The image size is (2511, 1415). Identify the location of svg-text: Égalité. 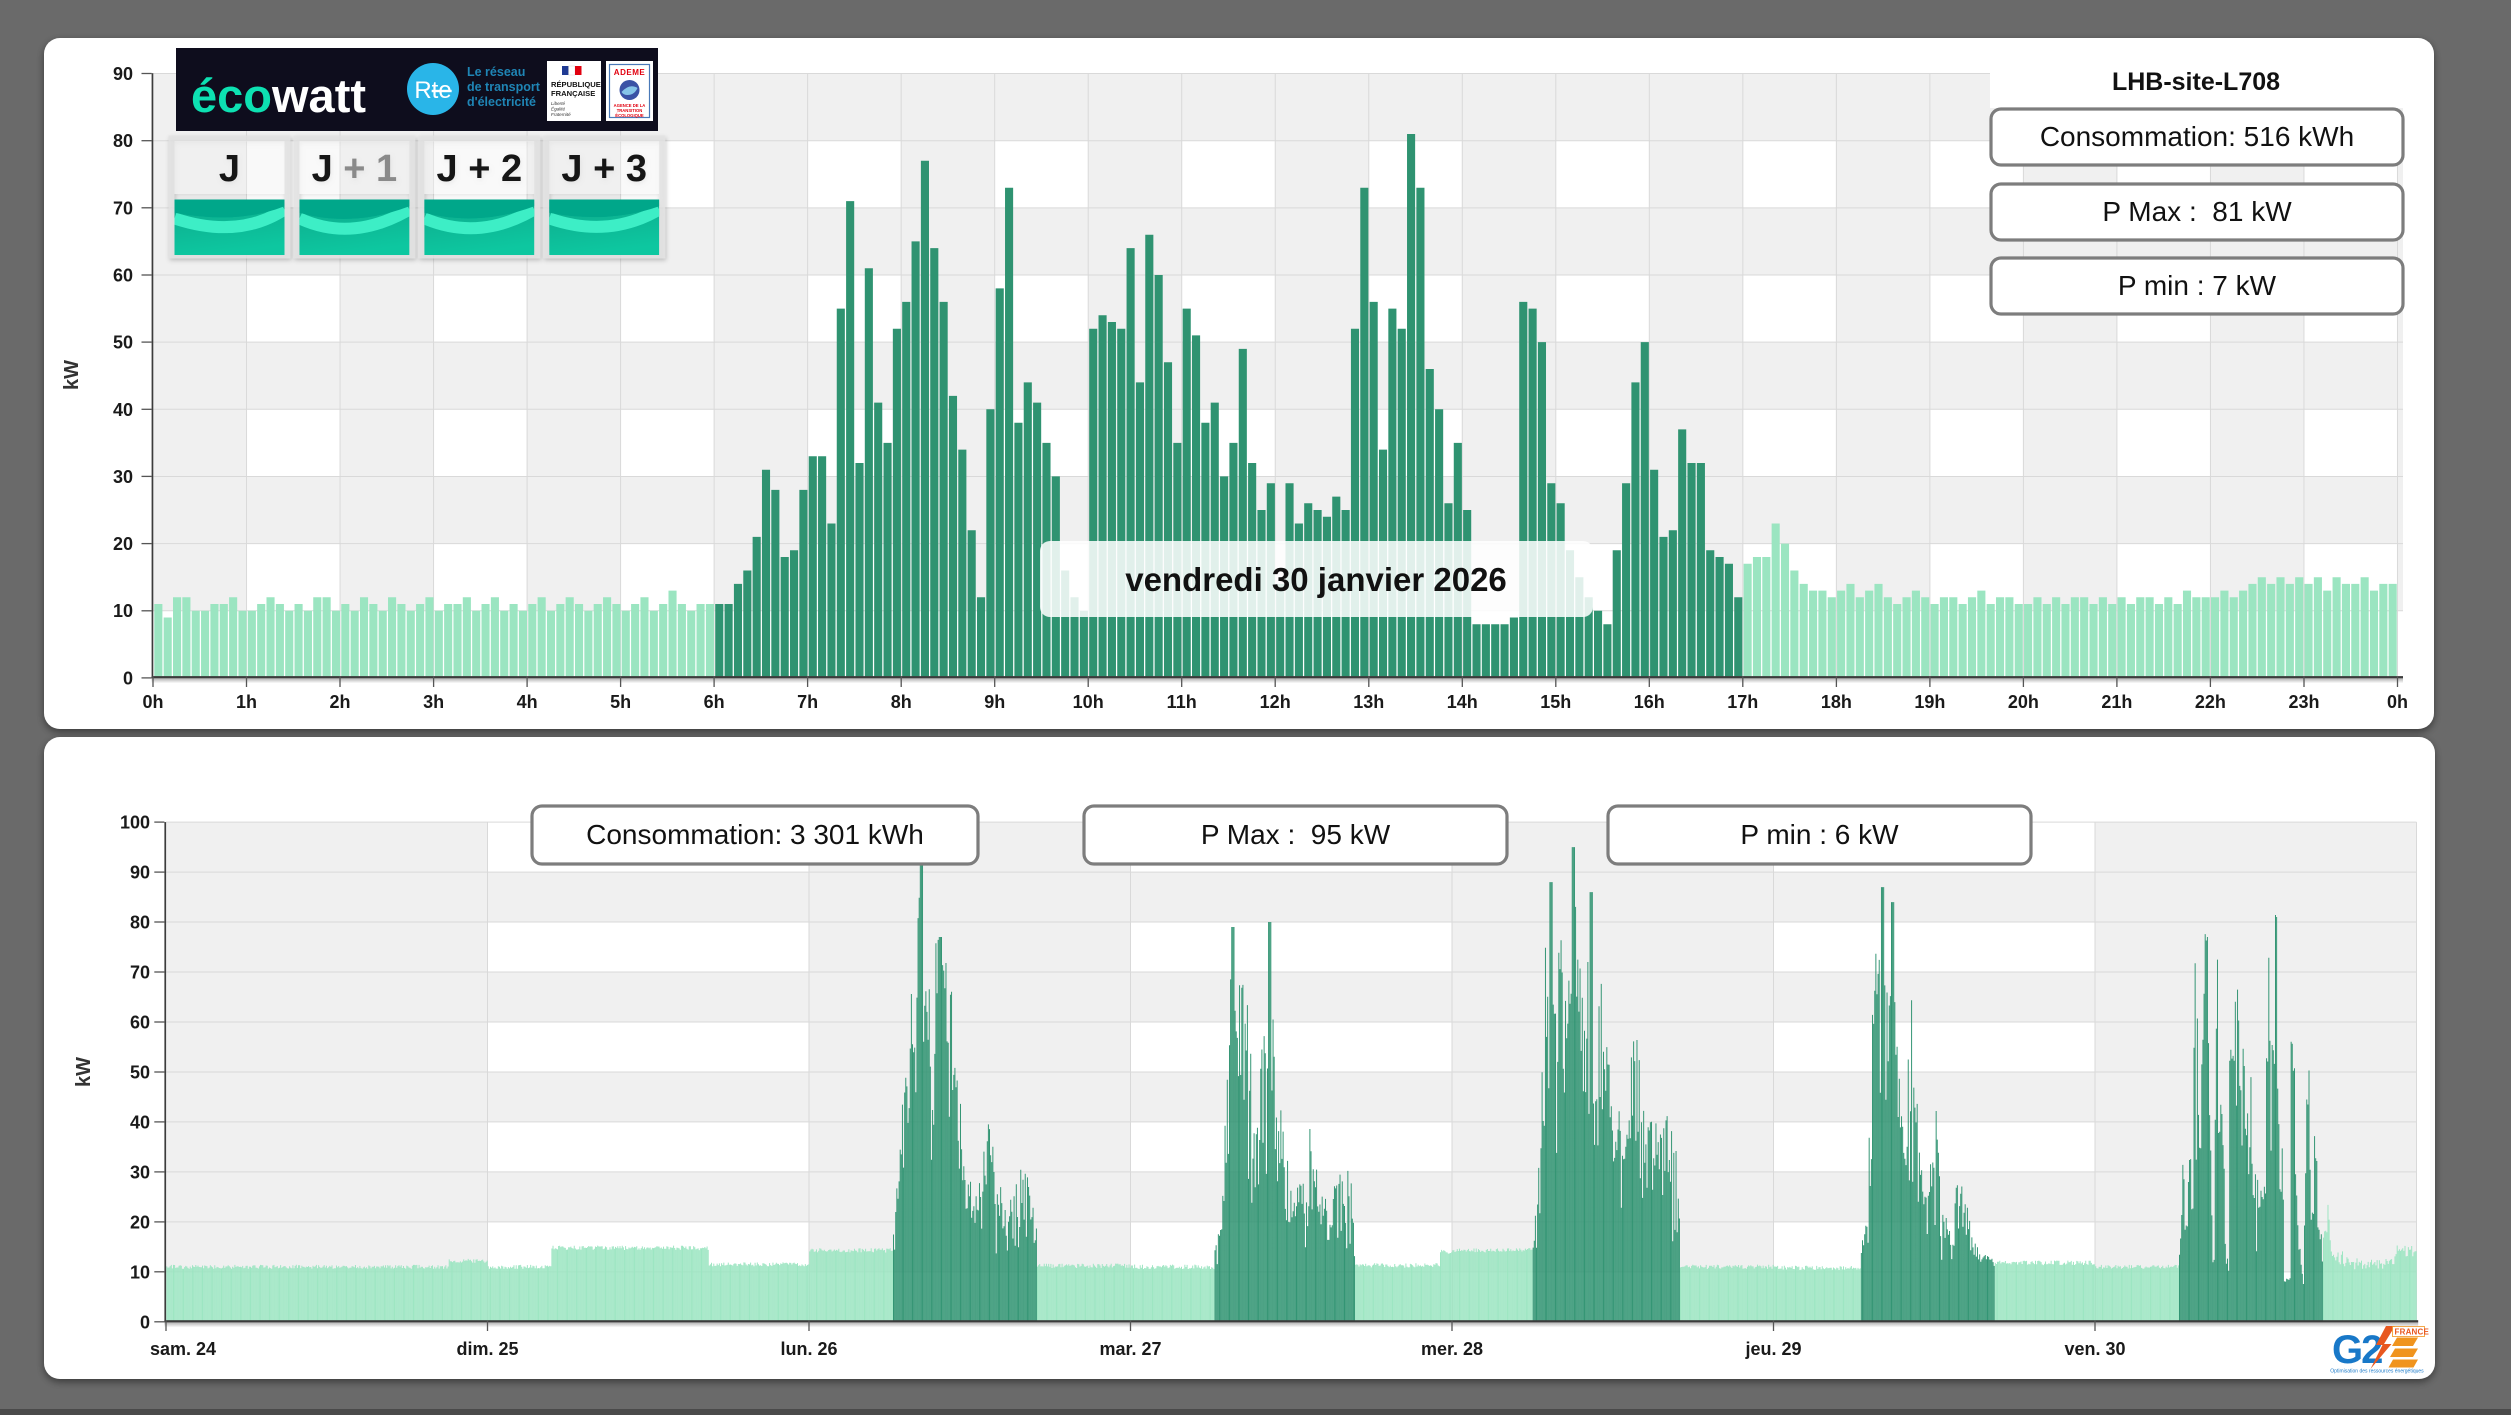
(558, 109).